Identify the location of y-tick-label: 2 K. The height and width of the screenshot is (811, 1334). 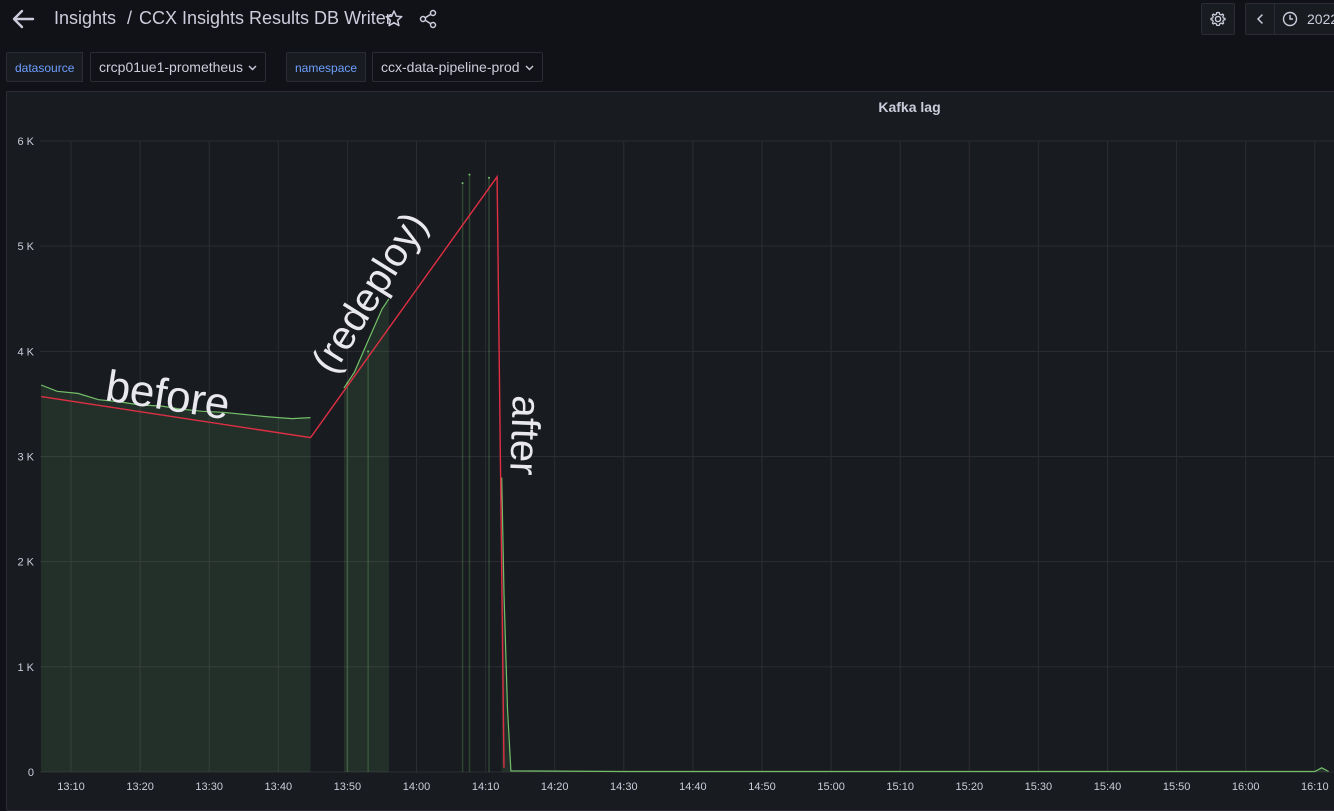
(25, 563).